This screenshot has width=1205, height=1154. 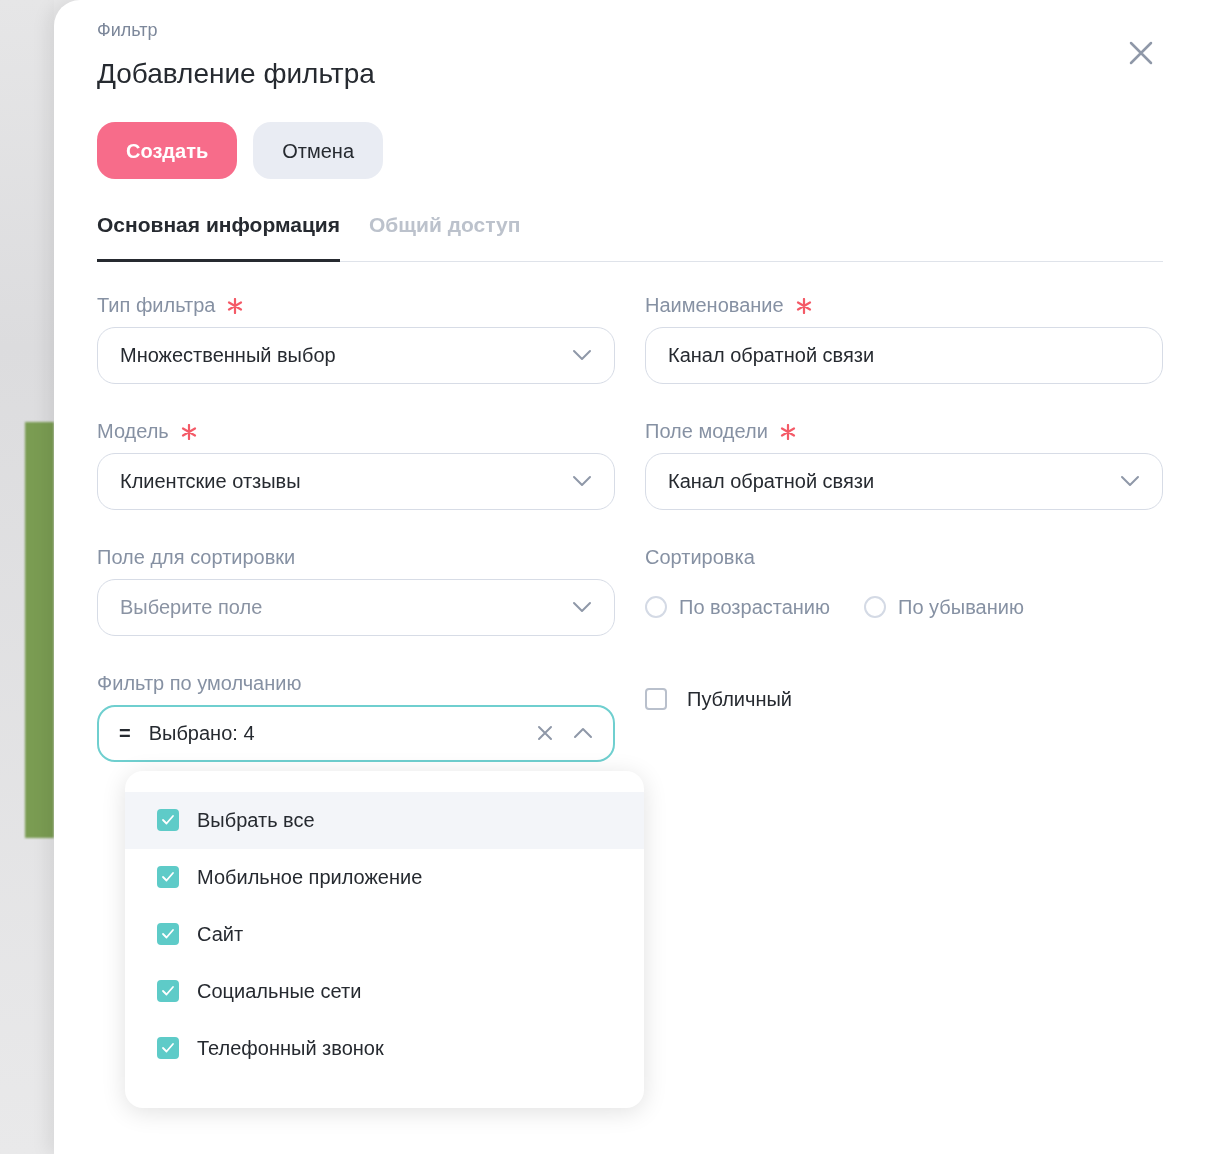 I want to click on clear-icon, so click(x=545, y=733).